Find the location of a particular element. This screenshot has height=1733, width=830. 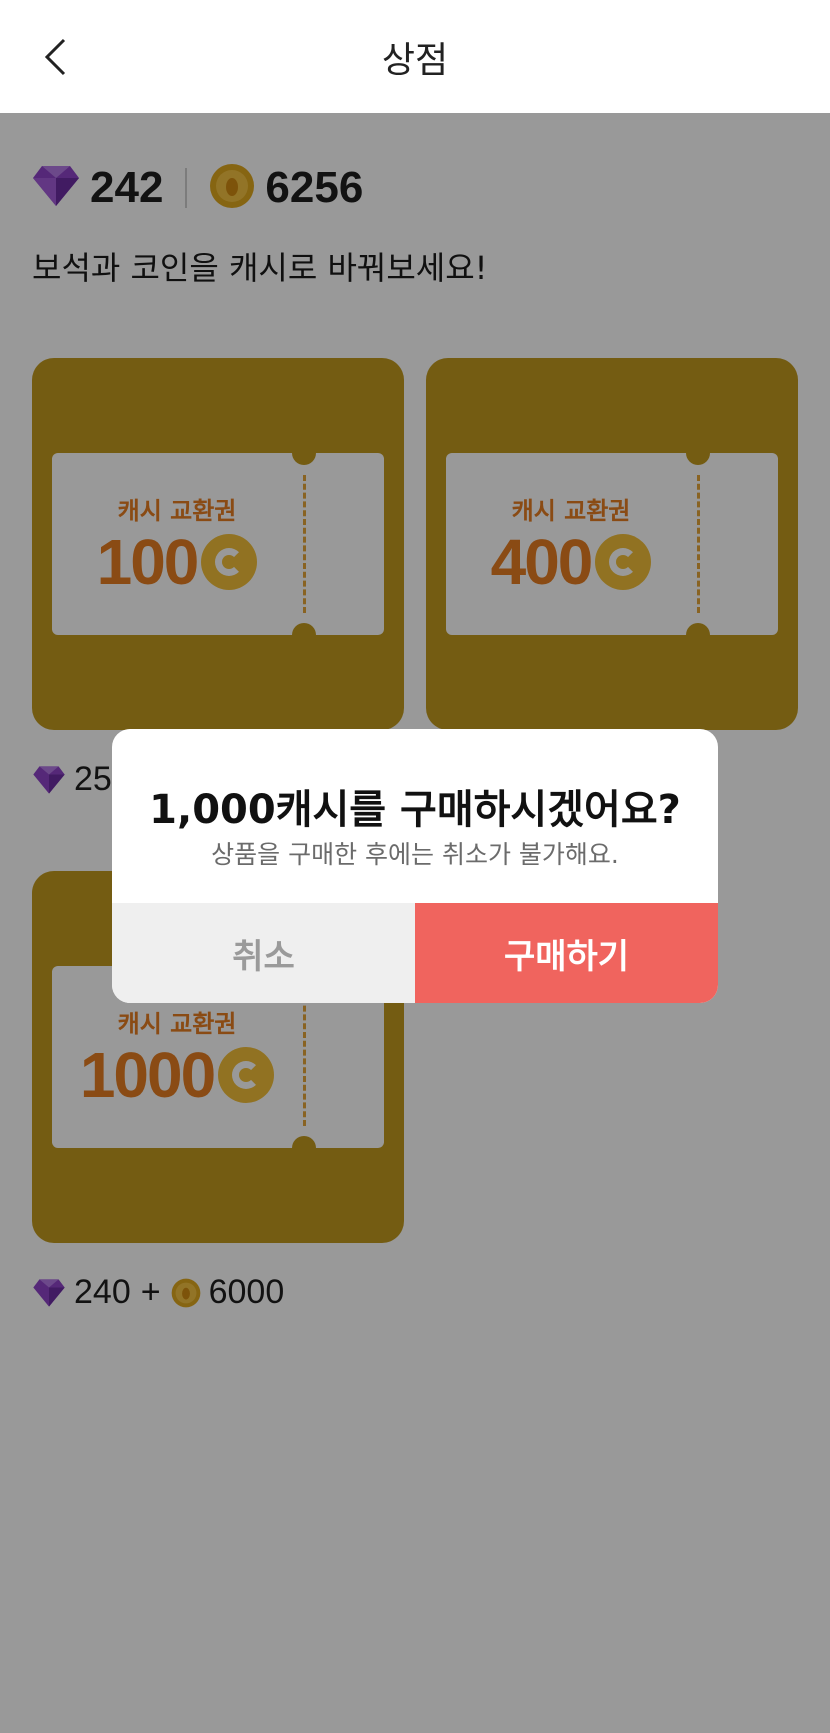

dialog-description: 상품을 구매한 후에는 취소가 불가해요. is located at coordinates (415, 854).